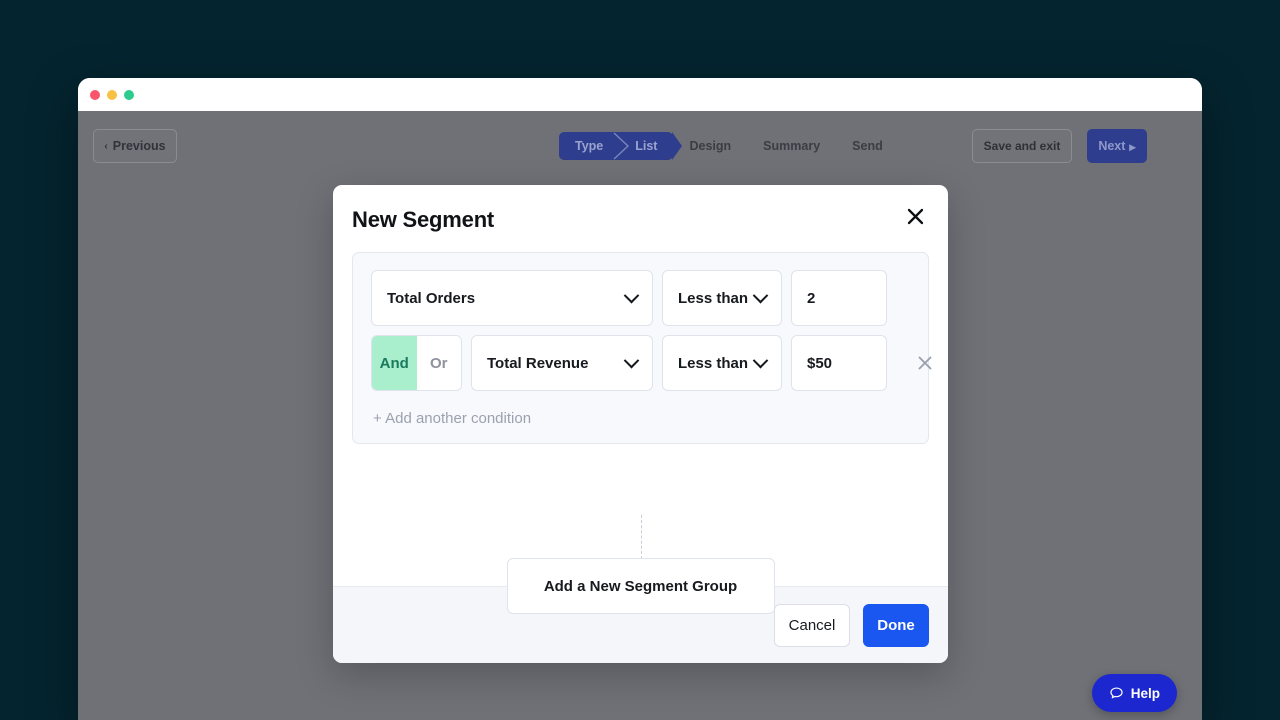 Image resolution: width=1280 pixels, height=720 pixels. Describe the element at coordinates (820, 363) in the screenshot. I see `value-input-2-value: $50` at that location.